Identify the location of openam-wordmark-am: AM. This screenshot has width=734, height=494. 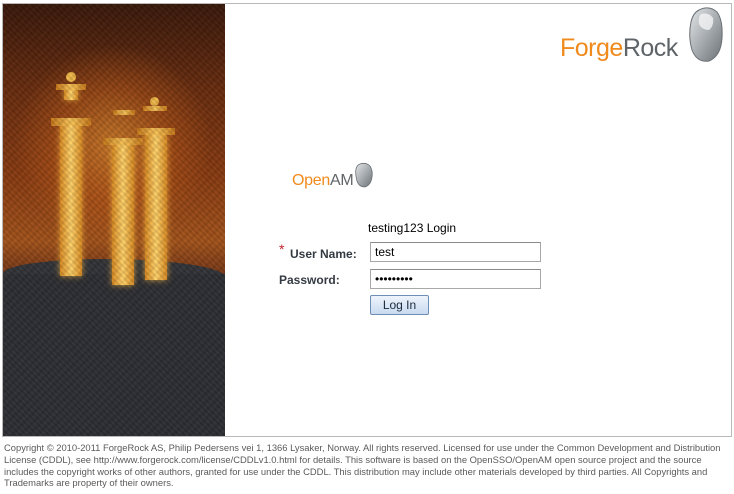
(341, 180).